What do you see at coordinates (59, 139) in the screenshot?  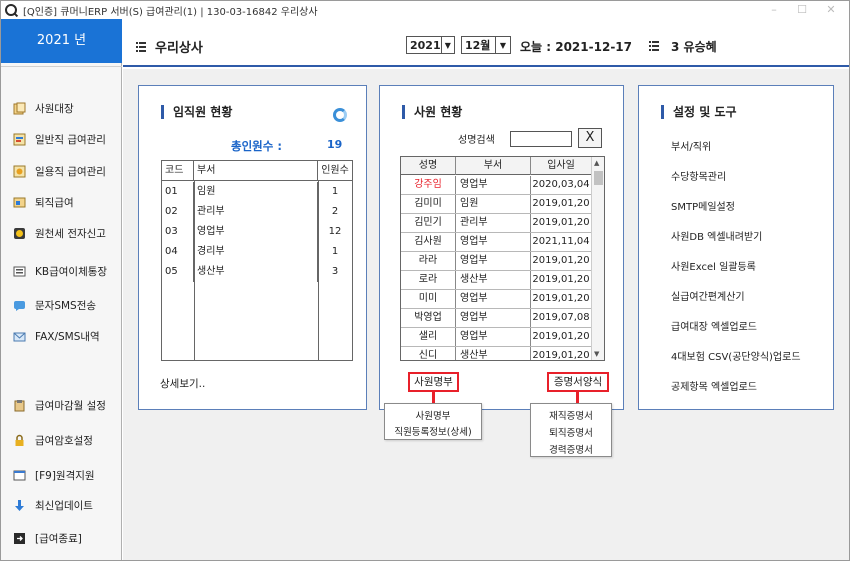 I see `sidebar-item-regular-payroll: 일반직 급여관리` at bounding box center [59, 139].